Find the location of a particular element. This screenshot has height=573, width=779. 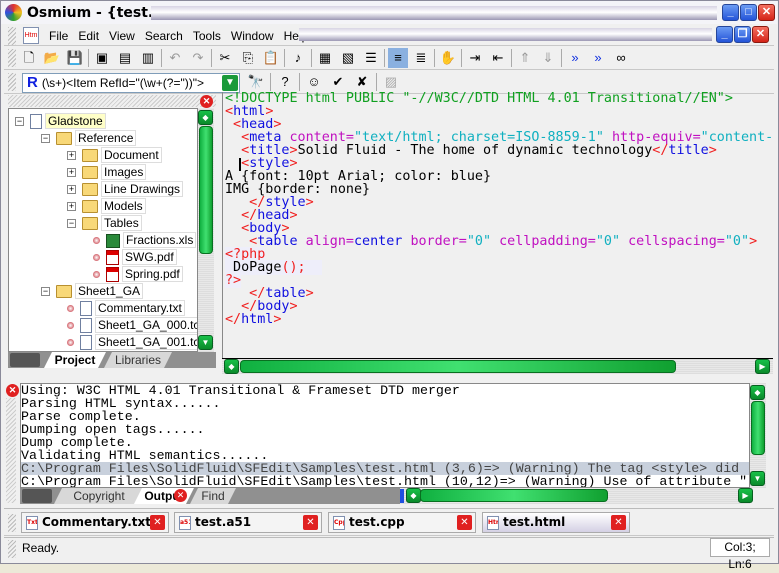

tab-find: Find is located at coordinates (213, 496).